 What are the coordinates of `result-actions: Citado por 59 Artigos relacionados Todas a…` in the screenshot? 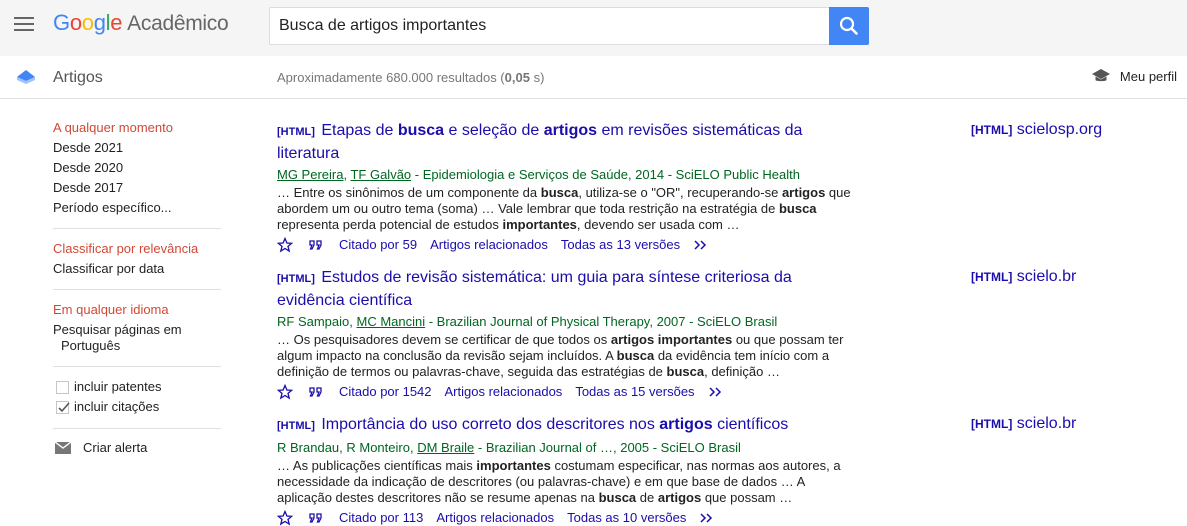 It's located at (567, 245).